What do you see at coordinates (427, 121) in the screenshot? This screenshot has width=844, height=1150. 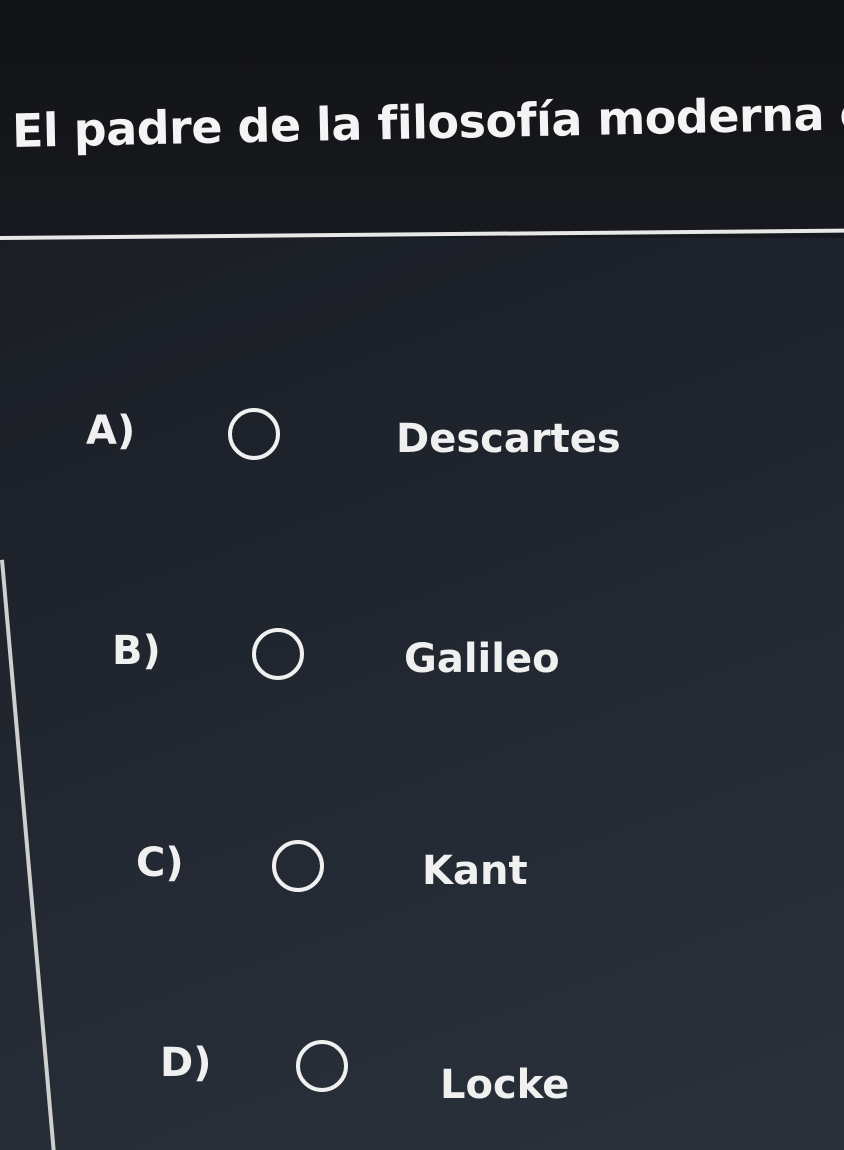 I see `question-text: El padre de la filosofía moderna es:` at bounding box center [427, 121].